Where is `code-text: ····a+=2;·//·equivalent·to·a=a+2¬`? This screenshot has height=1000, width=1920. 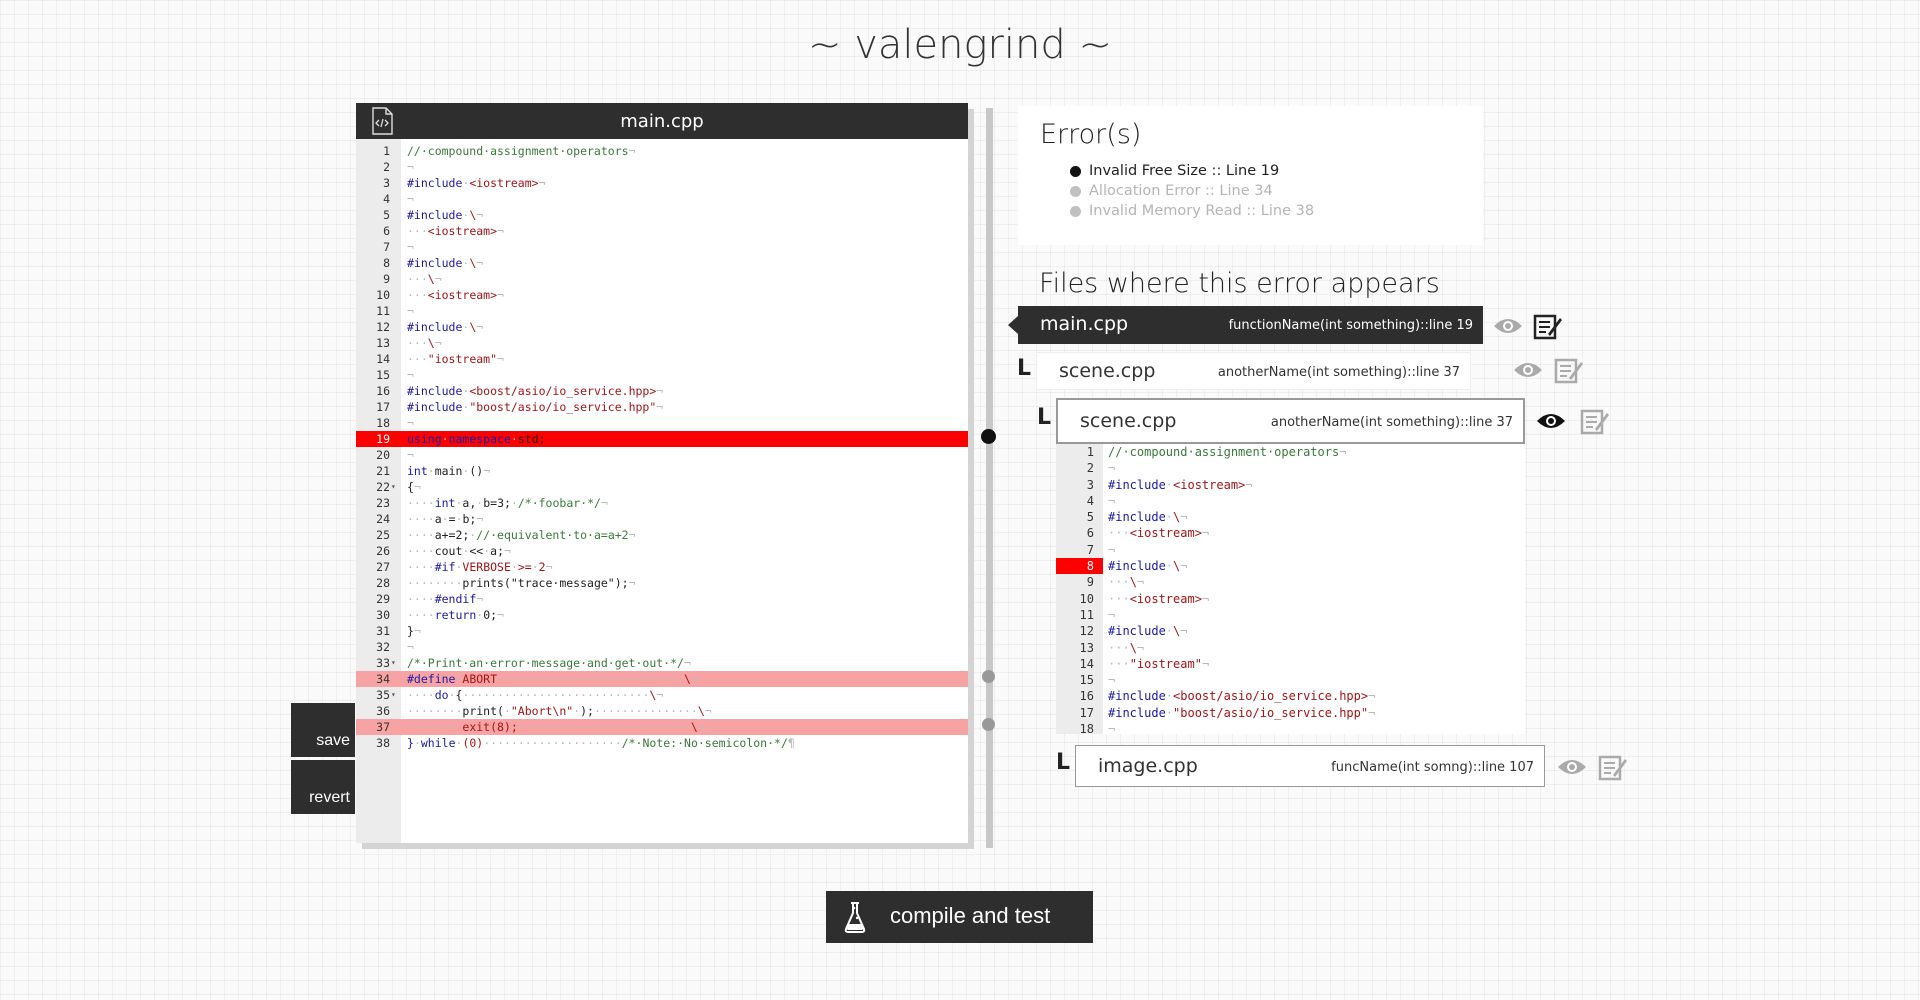
code-text: ····a+=2;·//·equivalent·to·a=a+2¬ is located at coordinates (521, 535).